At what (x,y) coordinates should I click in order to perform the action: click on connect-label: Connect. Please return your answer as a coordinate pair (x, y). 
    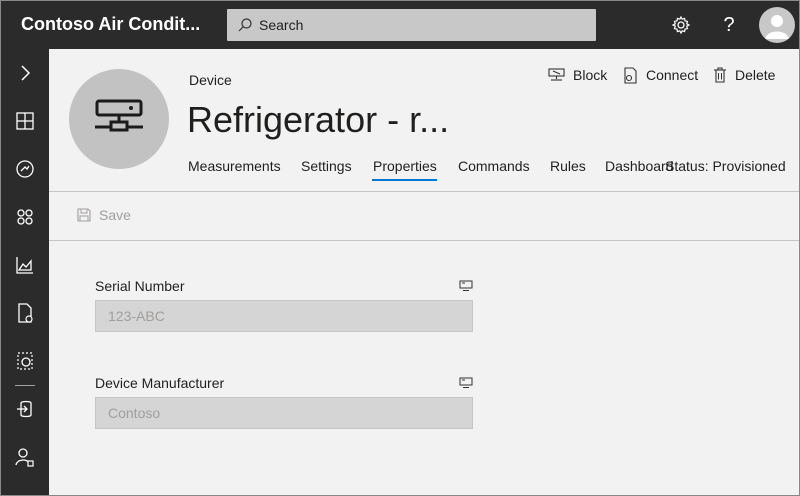
    Looking at the image, I should click on (672, 75).